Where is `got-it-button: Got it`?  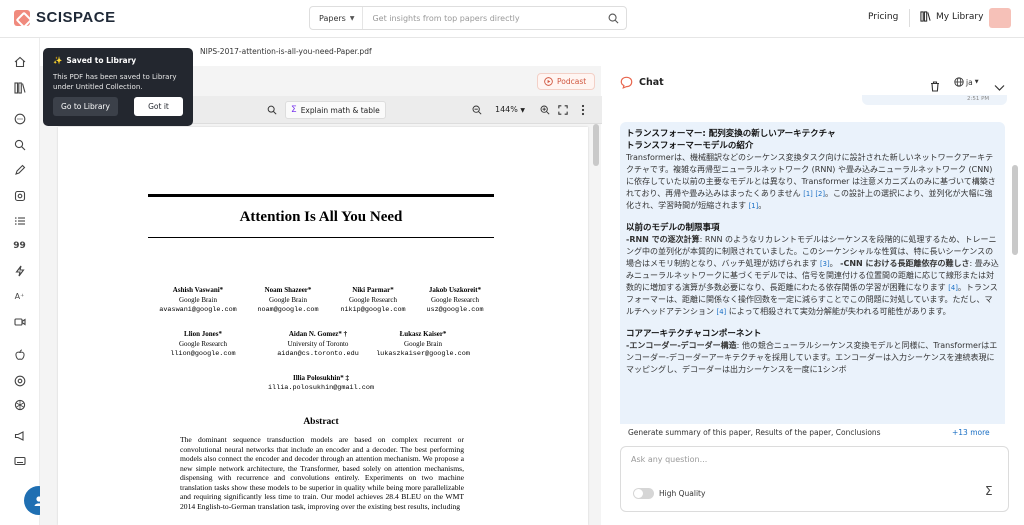 got-it-button: Got it is located at coordinates (158, 106).